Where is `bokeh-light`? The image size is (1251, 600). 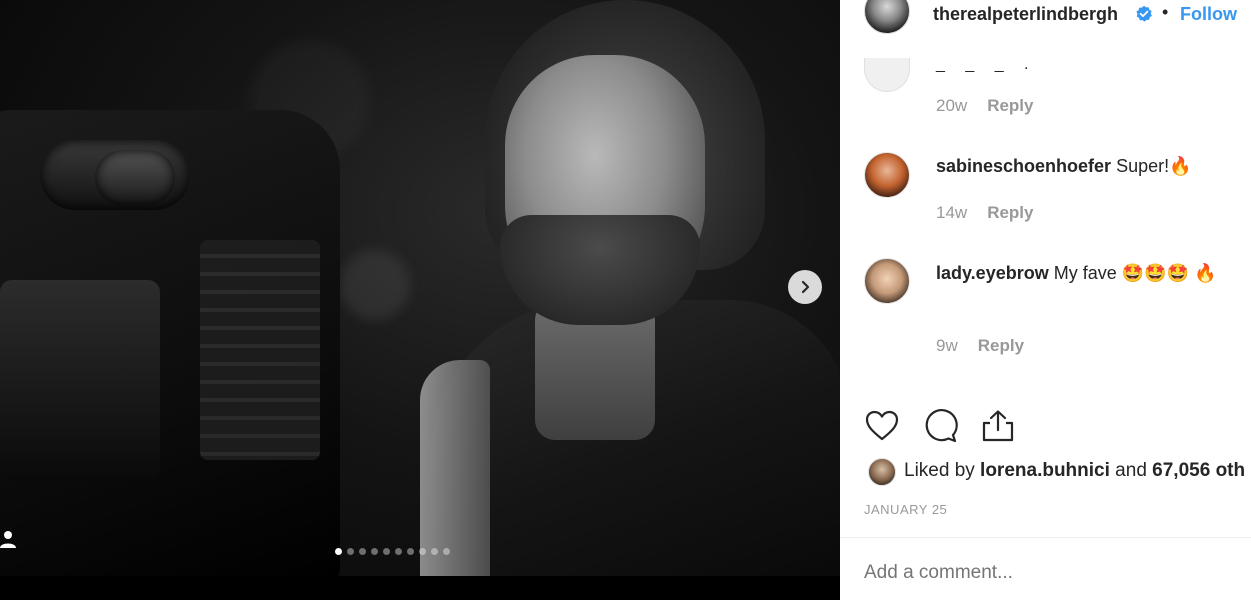 bokeh-light is located at coordinates (375, 285).